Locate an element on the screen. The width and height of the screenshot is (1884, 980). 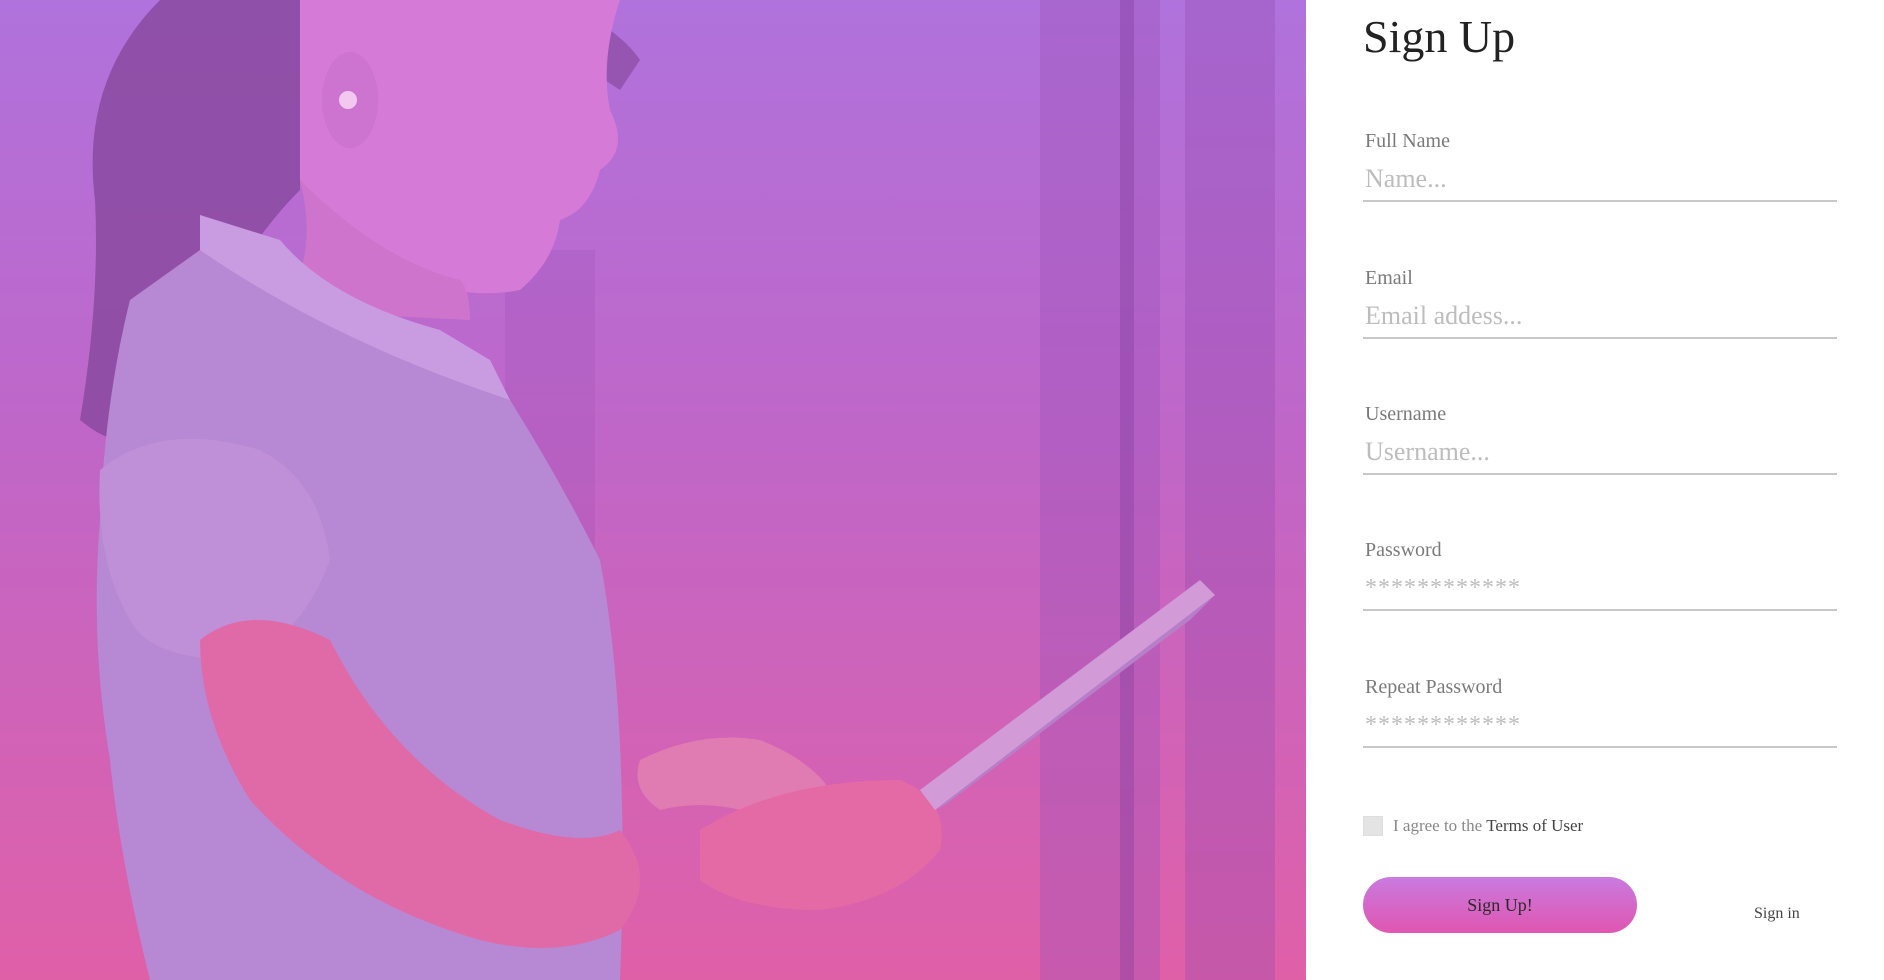
terms-agreement: I agree to the Terms of User is located at coordinates (1473, 826).